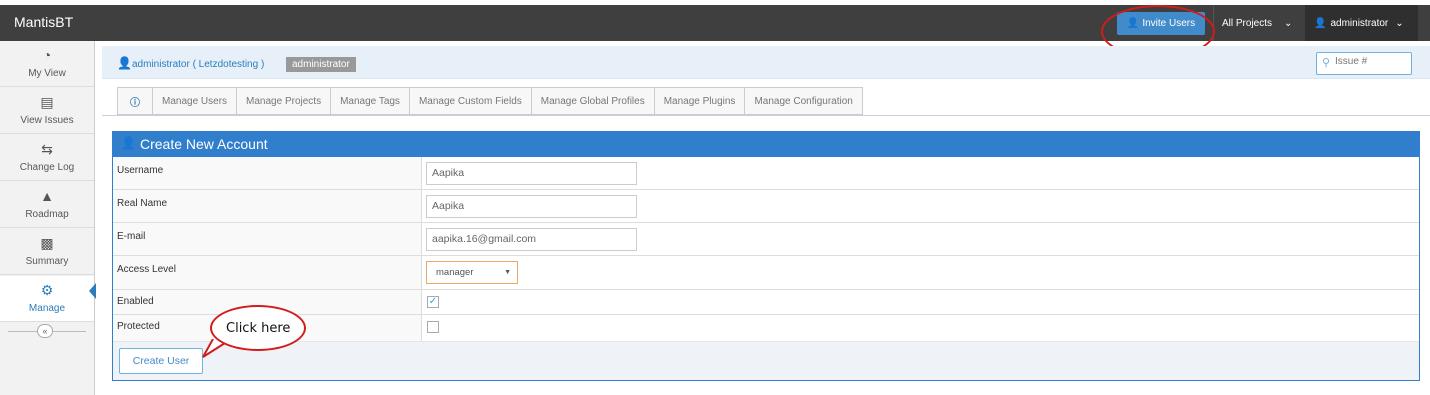 The image size is (1430, 395). I want to click on gears-icon: ⚙, so click(47, 290).